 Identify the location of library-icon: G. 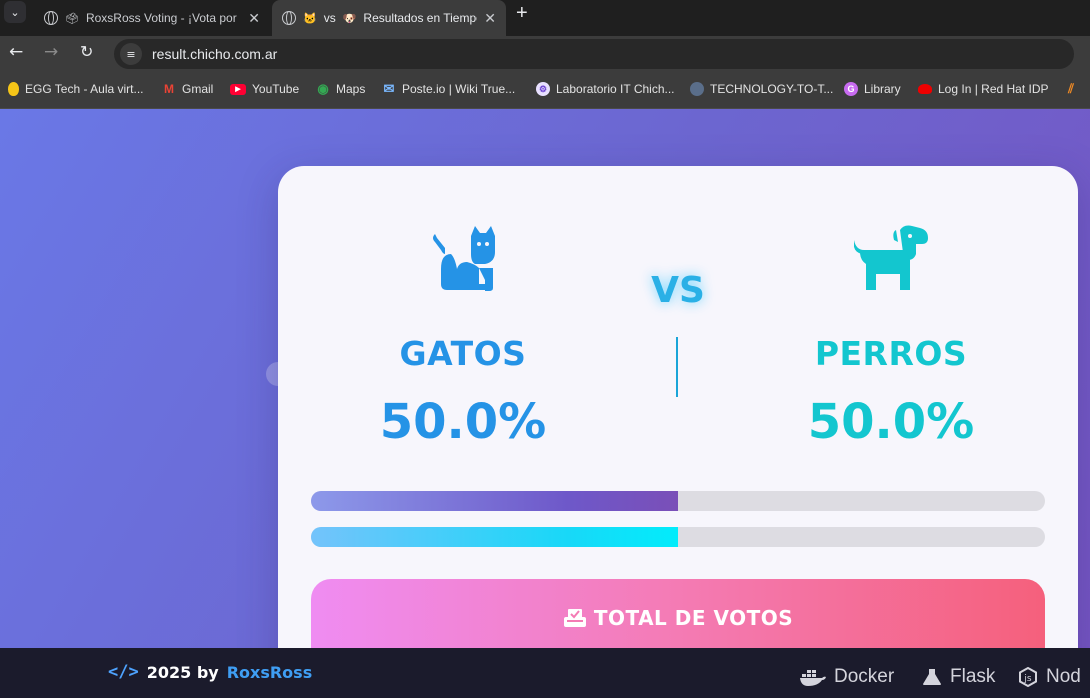
(851, 89).